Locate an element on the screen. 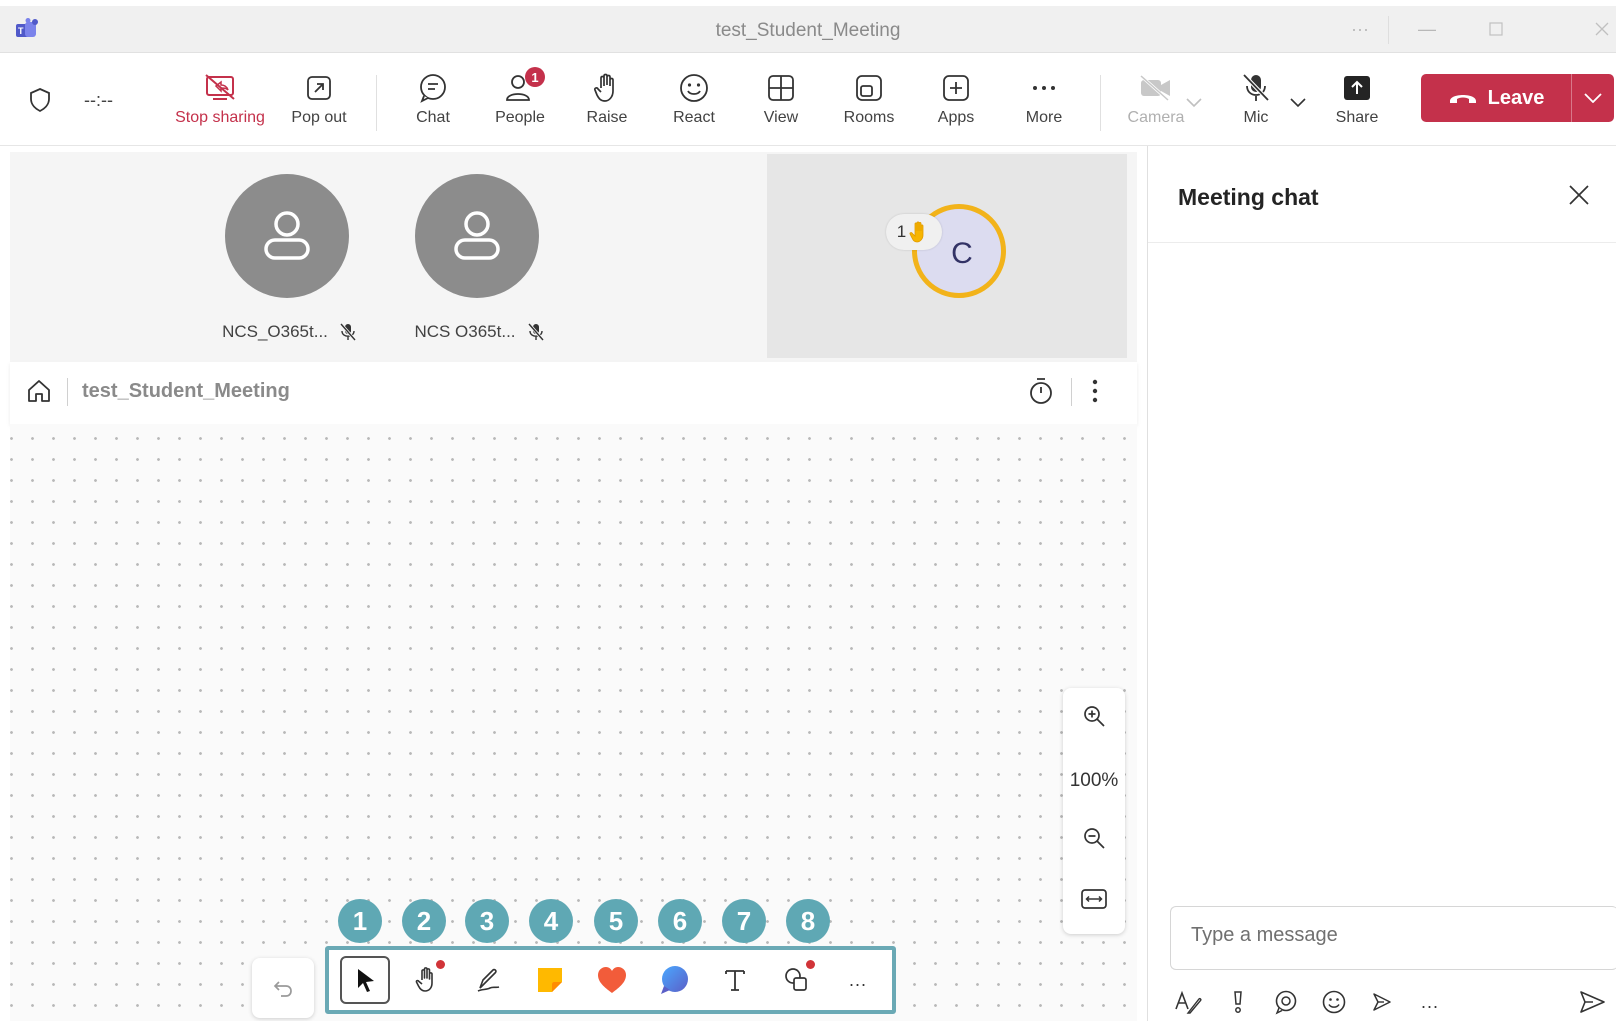 The height and width of the screenshot is (1021, 1616). tool-number-badge: 2 is located at coordinates (424, 921).